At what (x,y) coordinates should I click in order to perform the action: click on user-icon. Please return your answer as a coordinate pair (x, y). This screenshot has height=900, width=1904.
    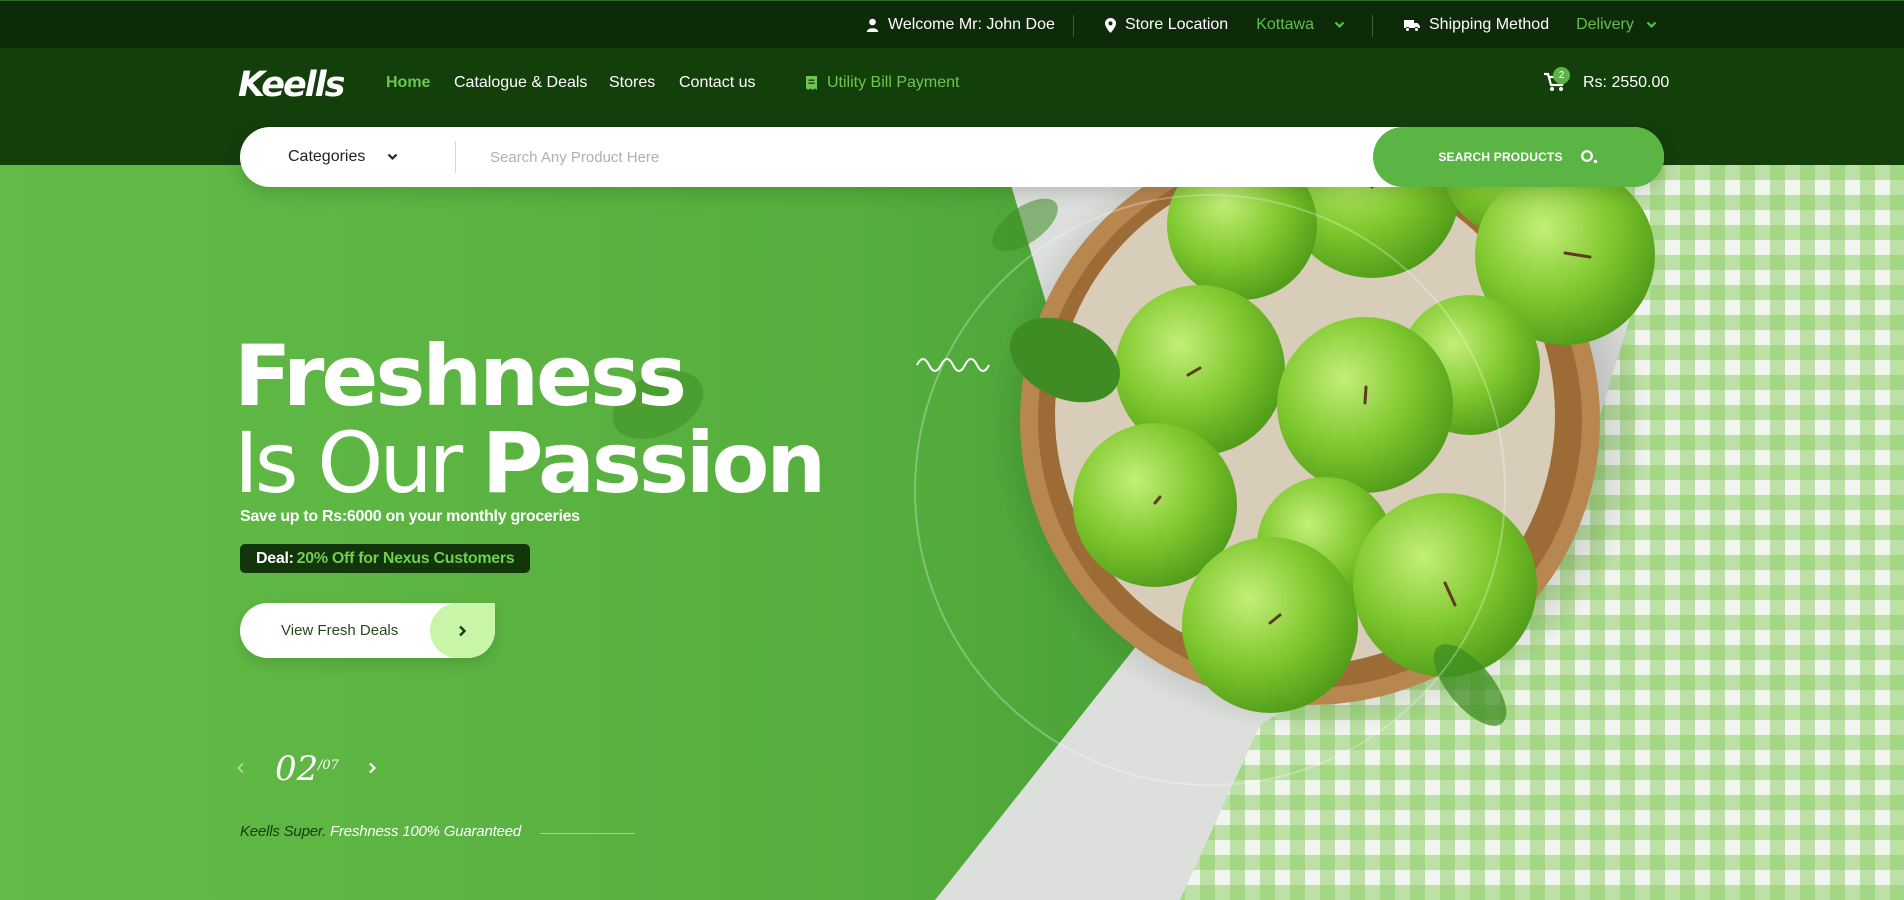
    Looking at the image, I should click on (872, 25).